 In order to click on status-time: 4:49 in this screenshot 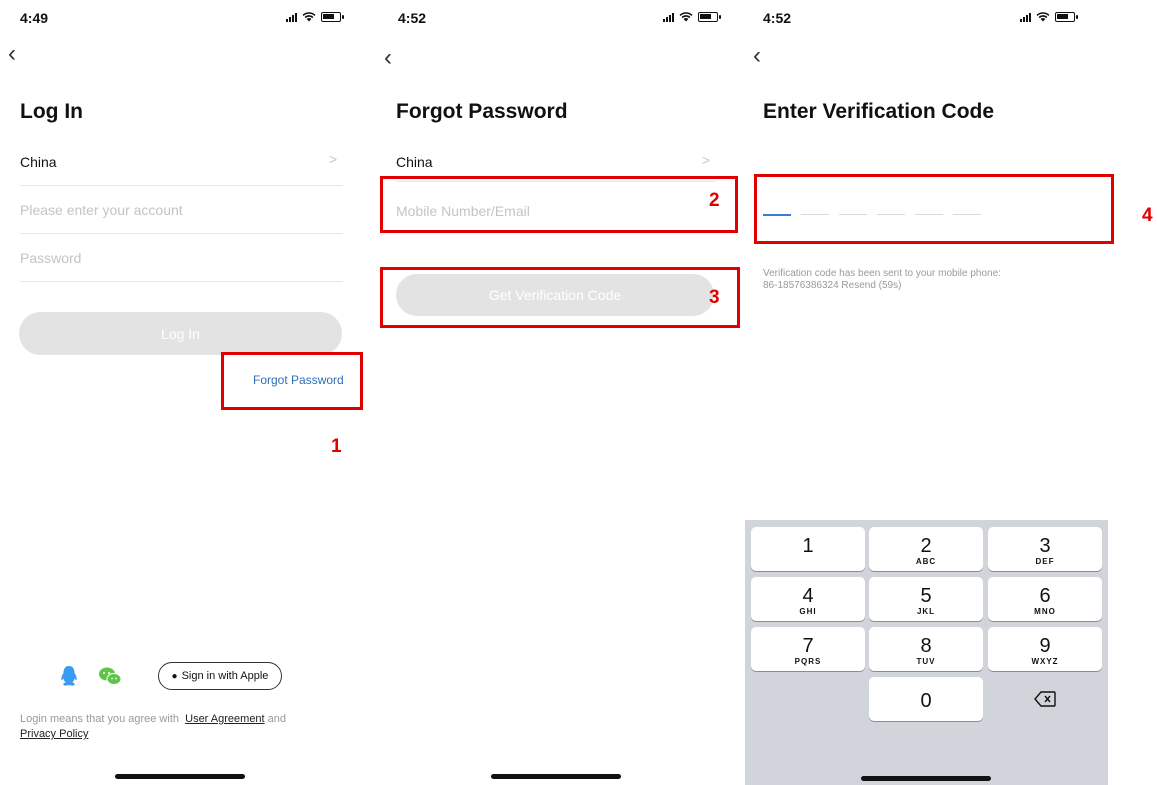, I will do `click(34, 18)`.